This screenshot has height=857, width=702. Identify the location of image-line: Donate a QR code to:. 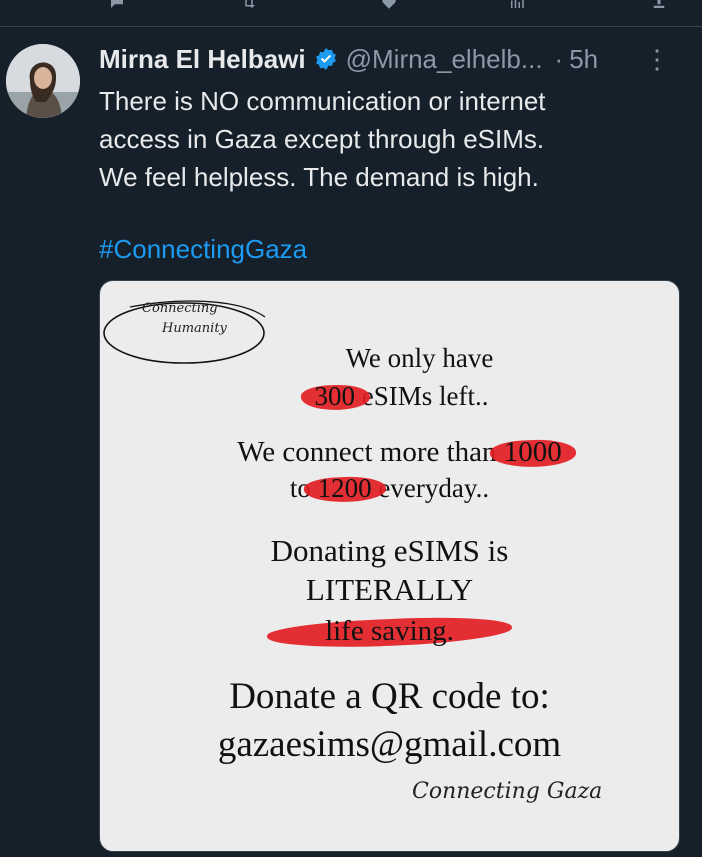
(389, 696).